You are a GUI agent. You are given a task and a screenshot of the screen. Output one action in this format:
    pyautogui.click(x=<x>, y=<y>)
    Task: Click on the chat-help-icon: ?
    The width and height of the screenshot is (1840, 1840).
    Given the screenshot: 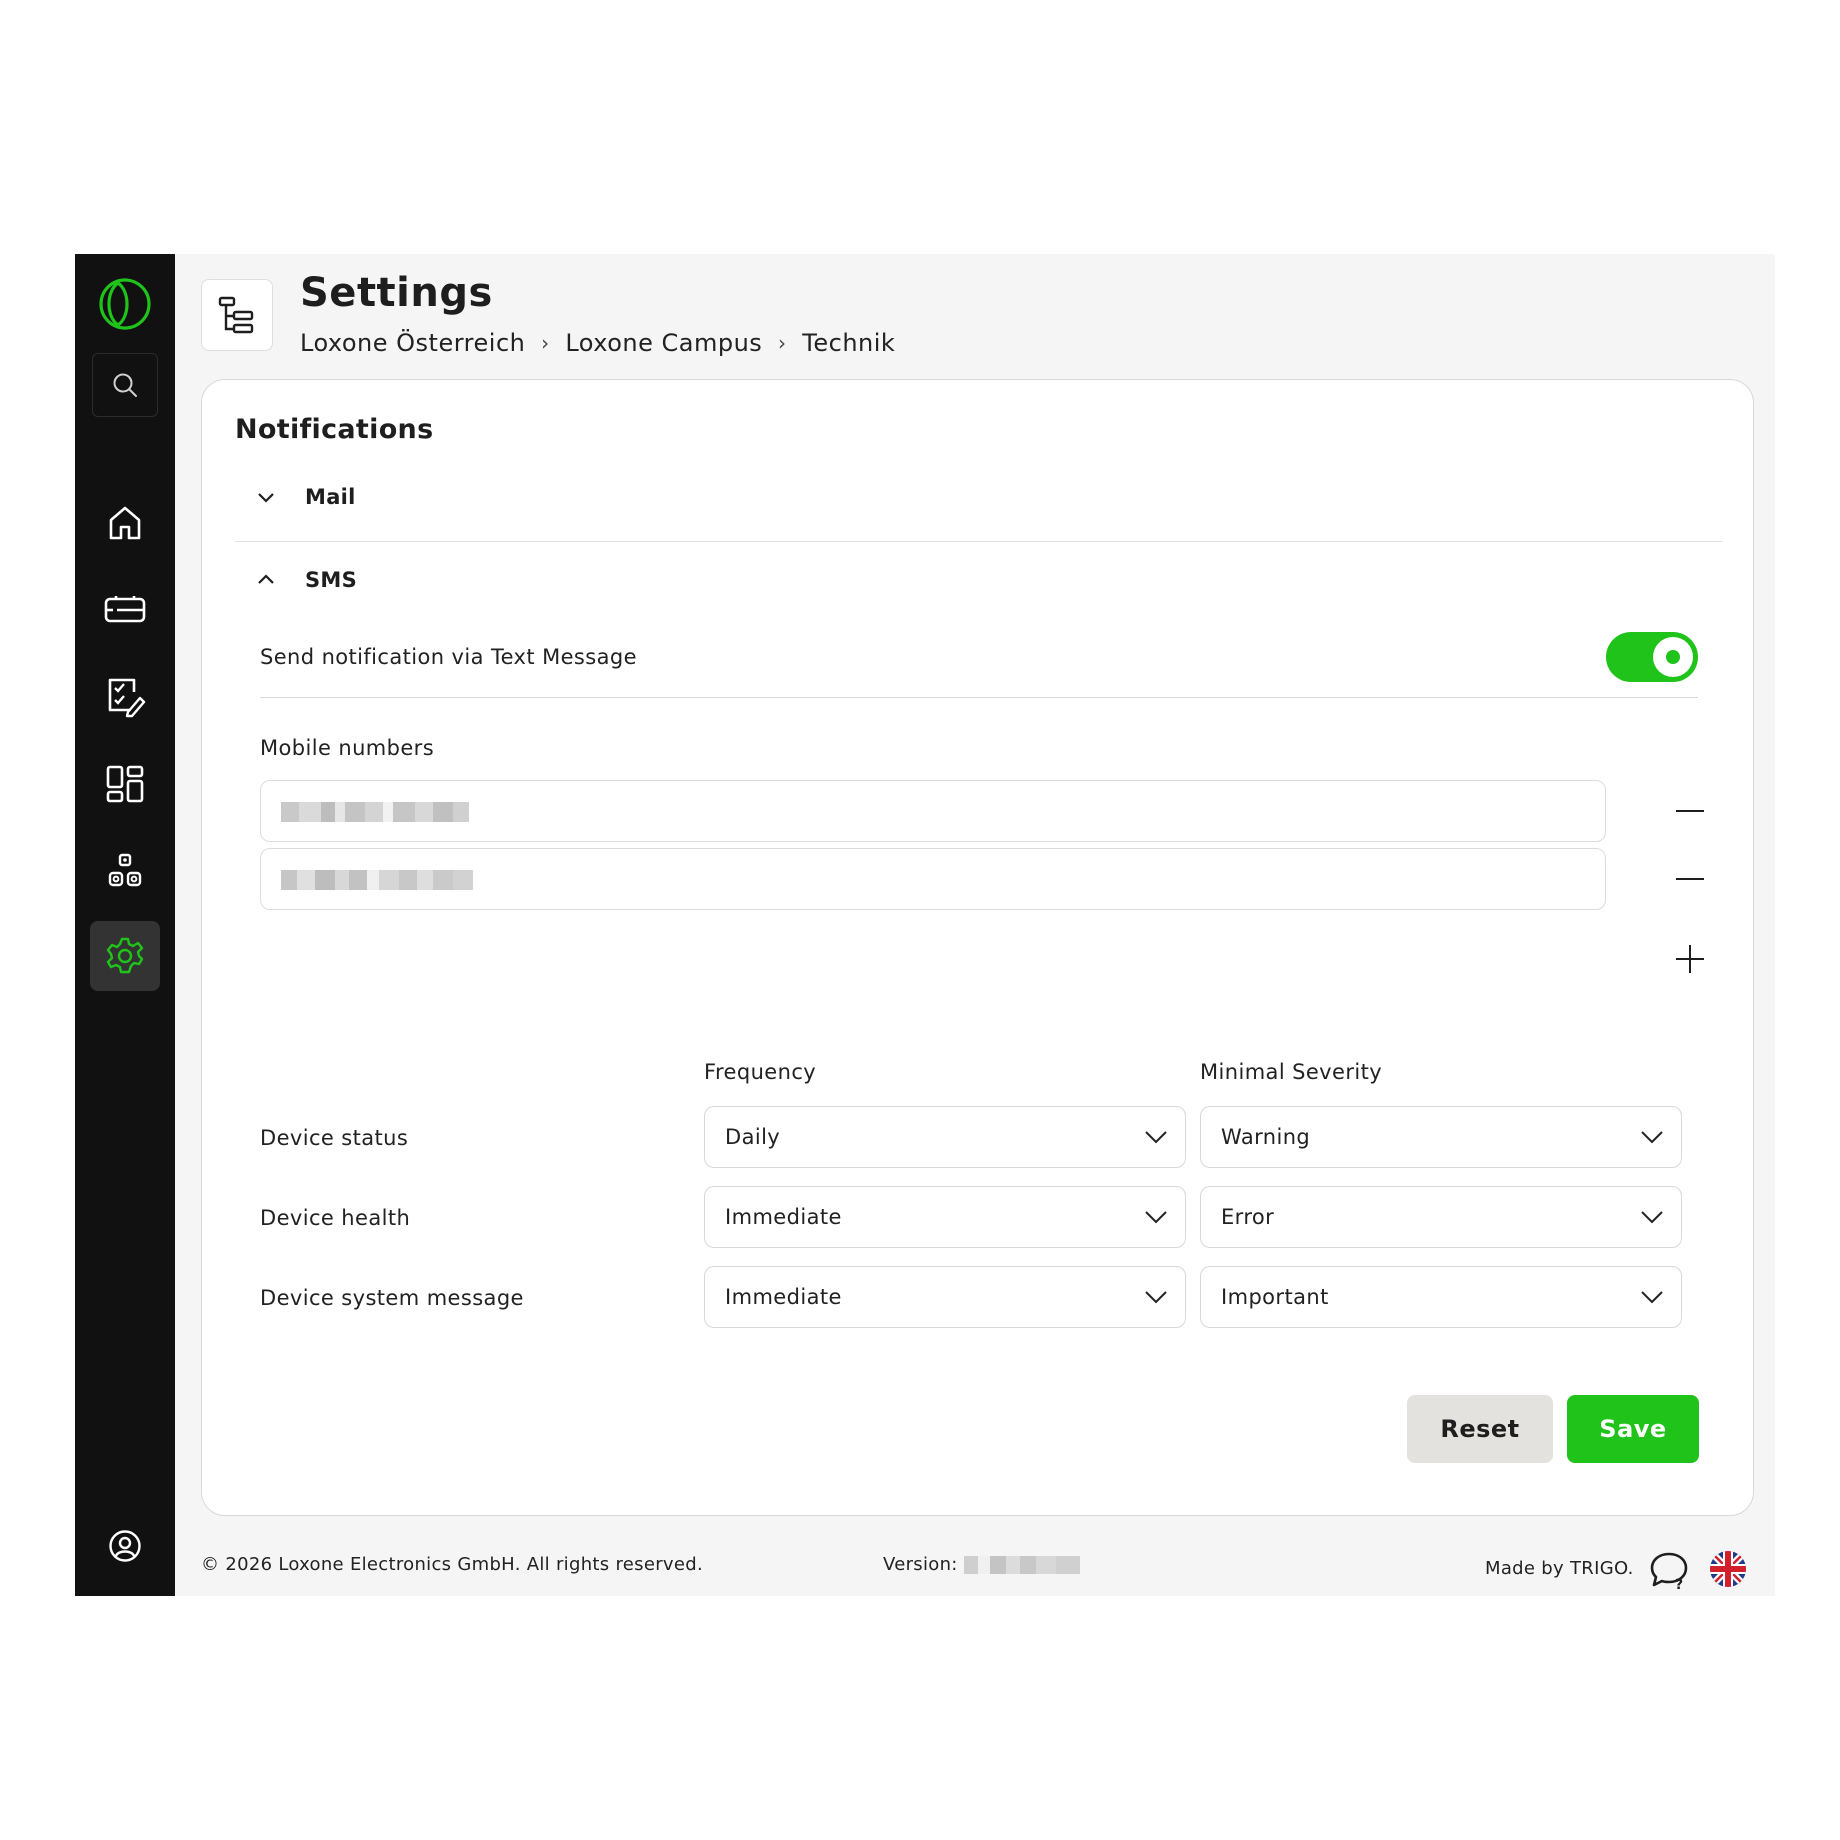 What is the action you would take?
    pyautogui.click(x=1669, y=1571)
    